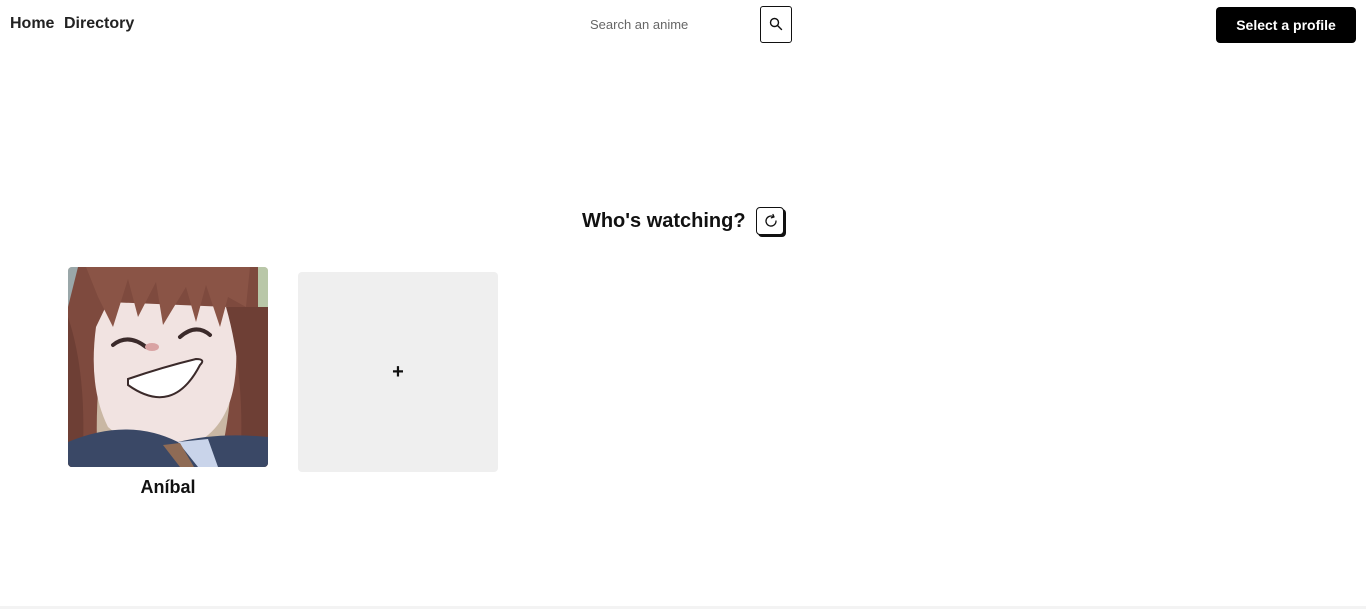  What do you see at coordinates (168, 367) in the screenshot?
I see `profile-avatar` at bounding box center [168, 367].